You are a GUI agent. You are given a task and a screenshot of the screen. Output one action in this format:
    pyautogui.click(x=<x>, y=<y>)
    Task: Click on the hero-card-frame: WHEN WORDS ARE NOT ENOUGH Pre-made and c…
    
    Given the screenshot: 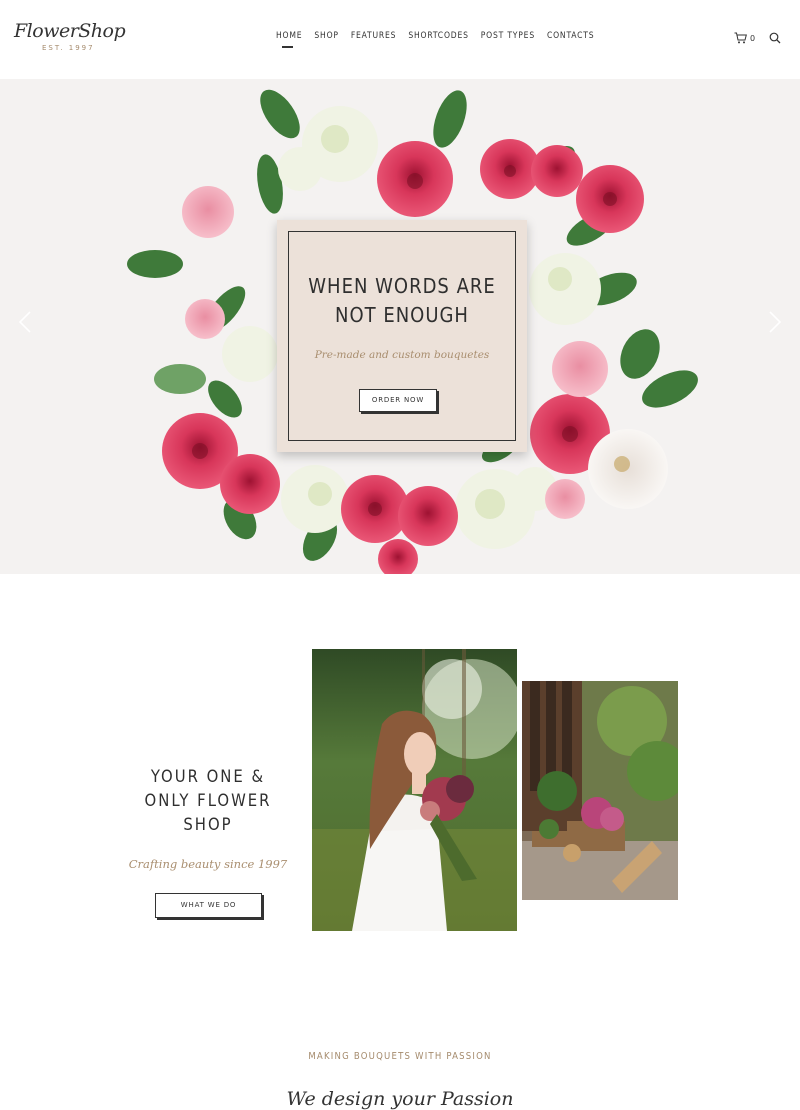 What is the action you would take?
    pyautogui.click(x=402, y=336)
    